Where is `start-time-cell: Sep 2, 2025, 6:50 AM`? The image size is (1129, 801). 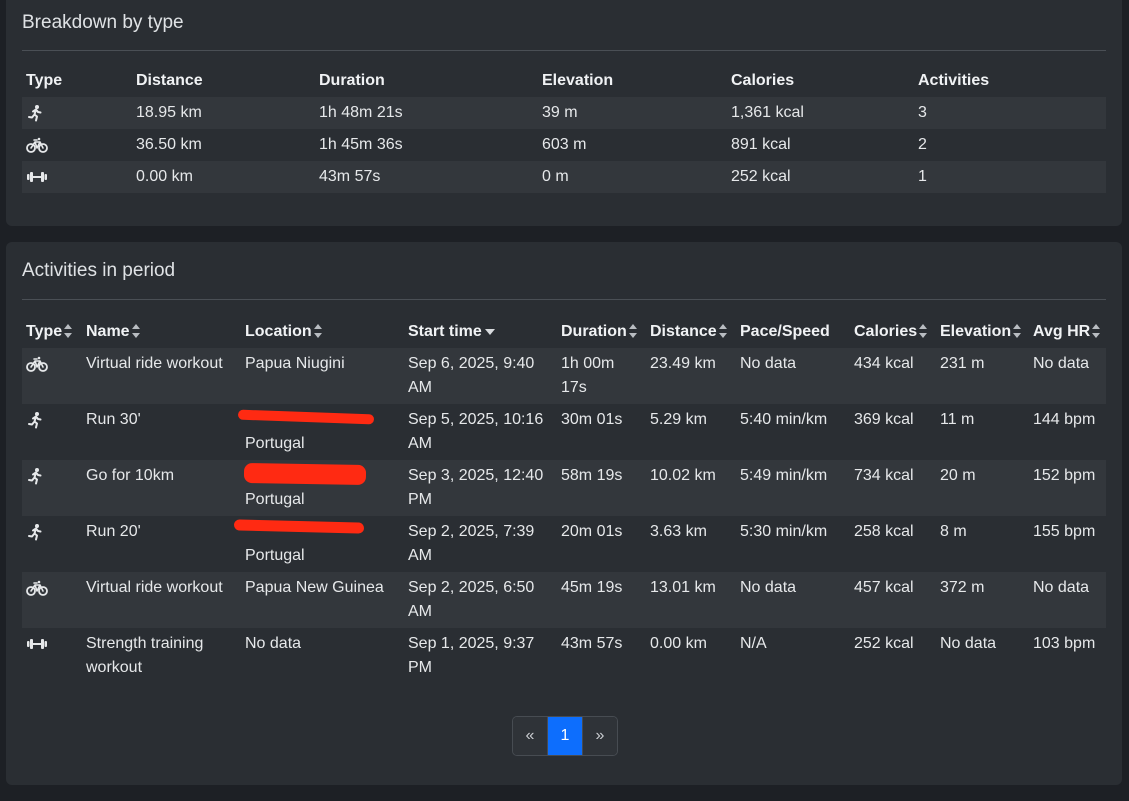
start-time-cell: Sep 2, 2025, 6:50 AM is located at coordinates (480, 600).